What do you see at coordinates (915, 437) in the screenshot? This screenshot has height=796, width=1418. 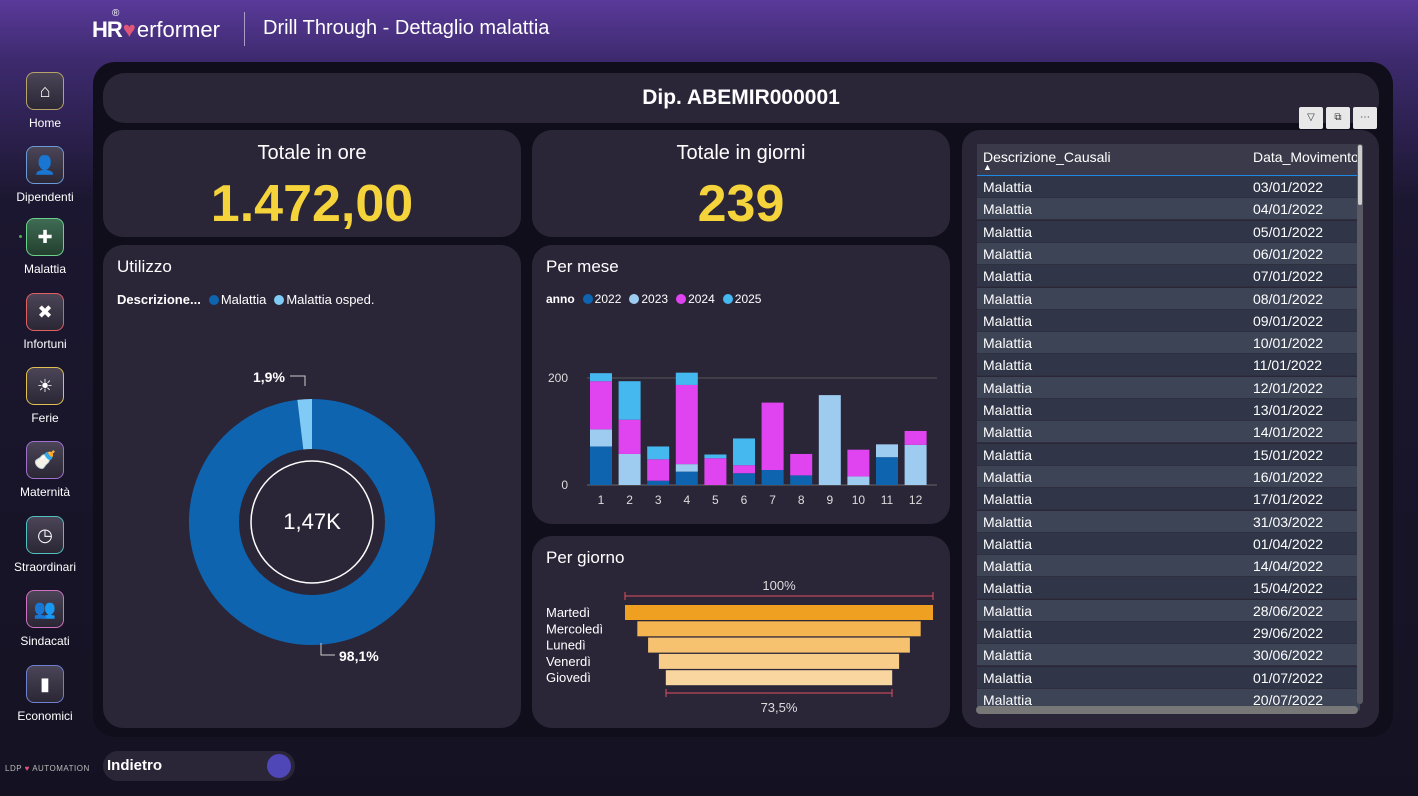 I see `bar-12-2024` at bounding box center [915, 437].